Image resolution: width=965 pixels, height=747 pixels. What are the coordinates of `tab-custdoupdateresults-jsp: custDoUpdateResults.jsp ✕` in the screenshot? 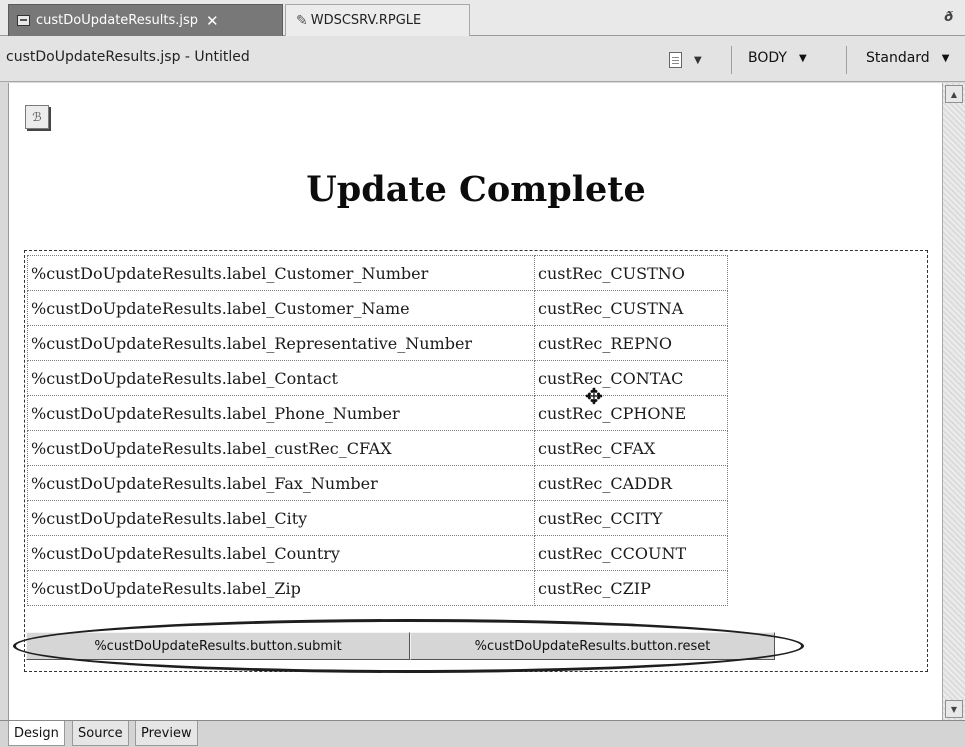 It's located at (145, 20).